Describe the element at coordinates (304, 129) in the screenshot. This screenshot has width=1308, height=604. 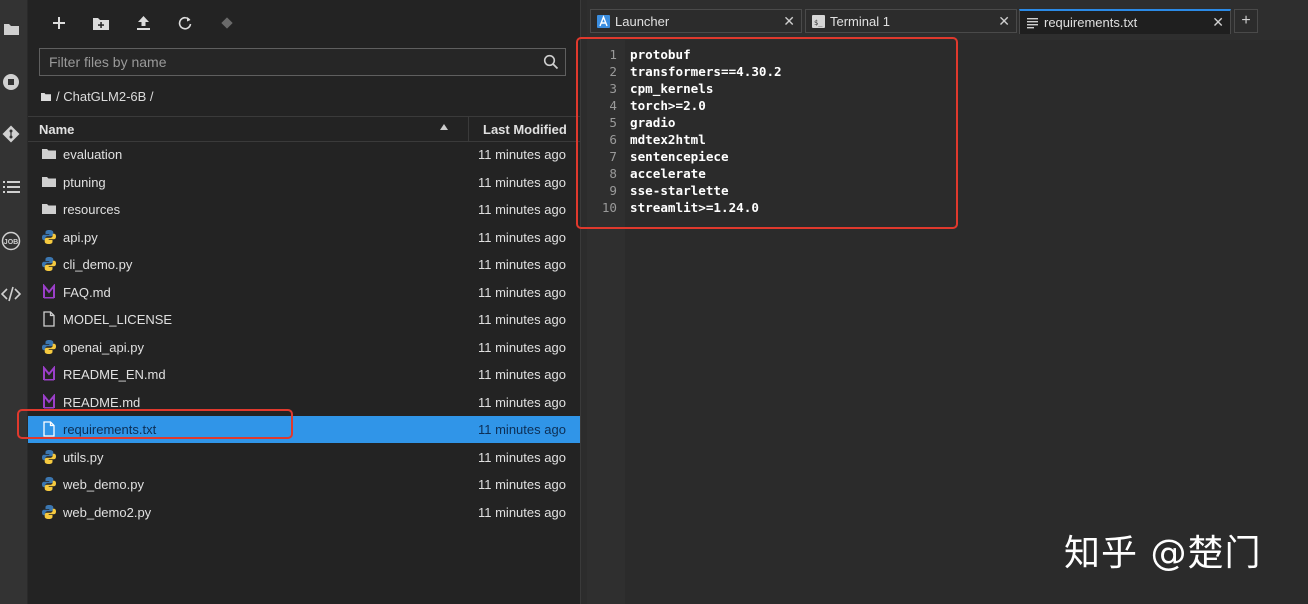
I see `file-list-header: Name Last Modified` at that location.